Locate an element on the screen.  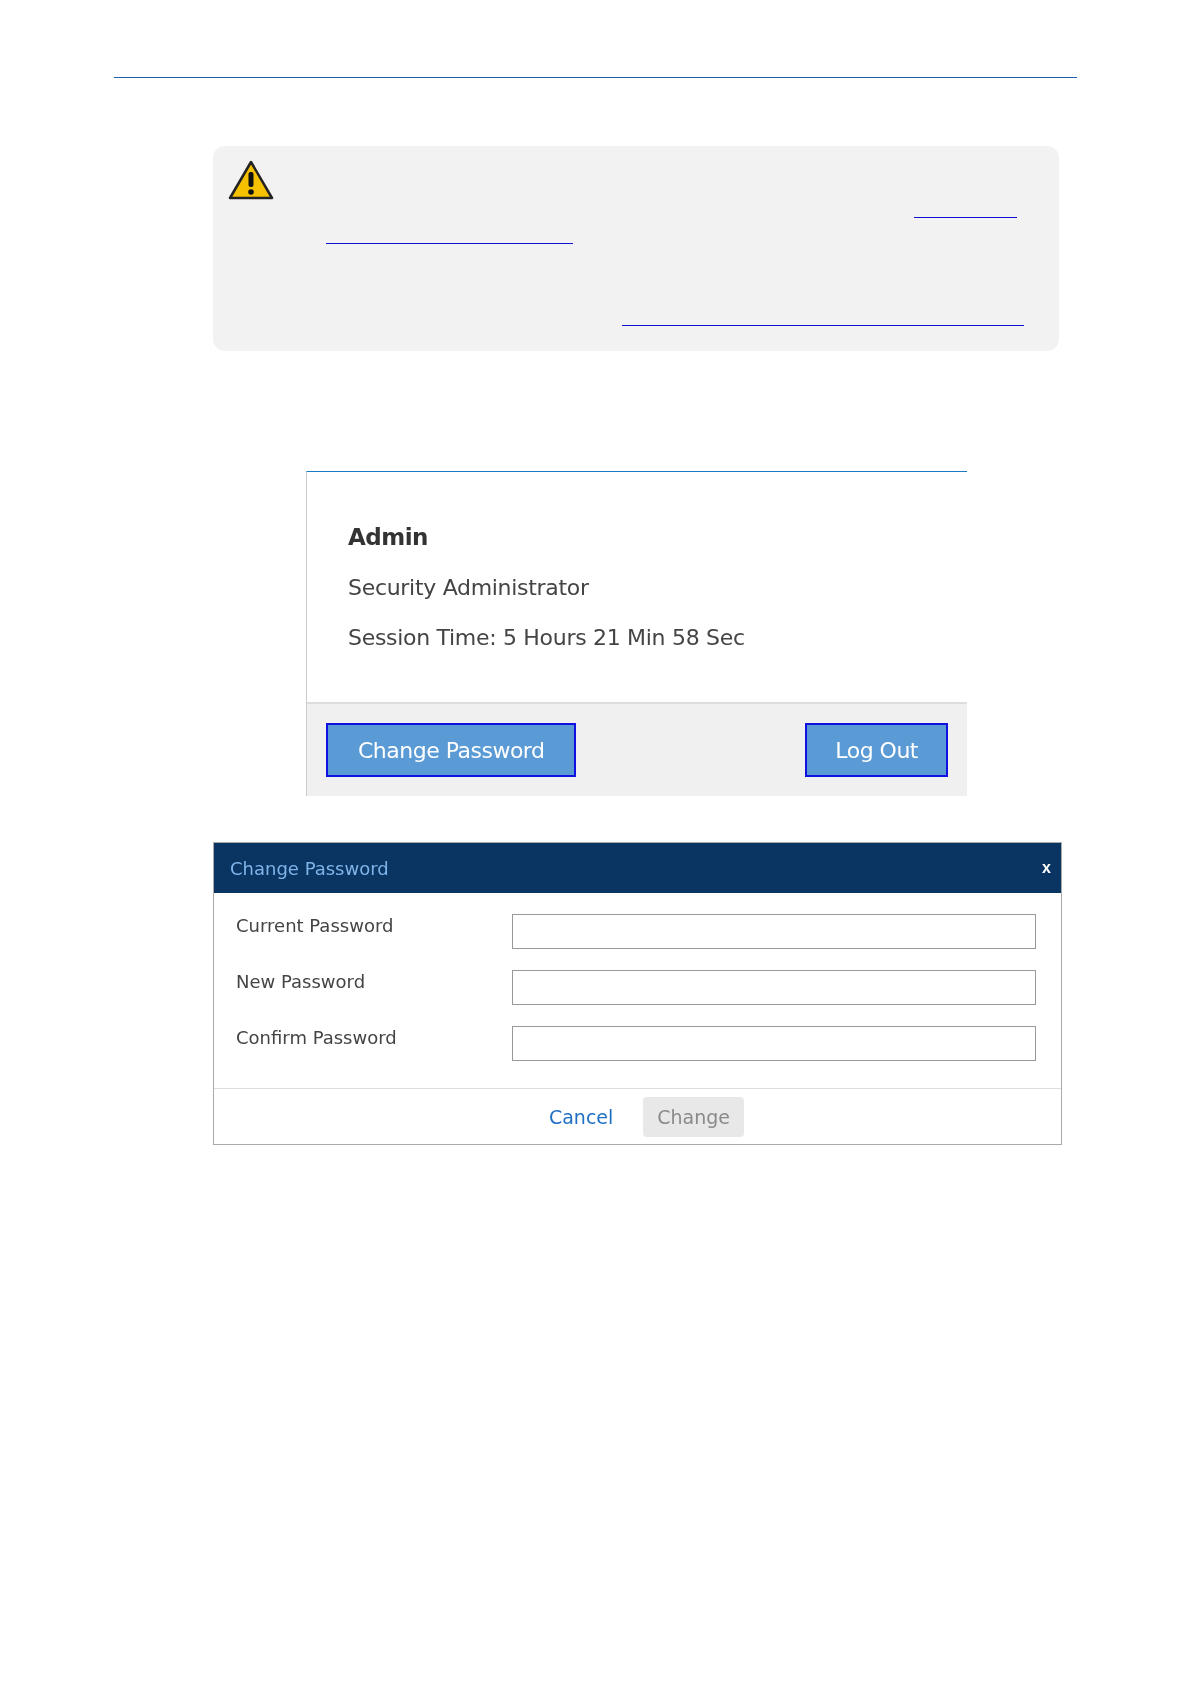
button: Change Password is located at coordinates (451, 750).